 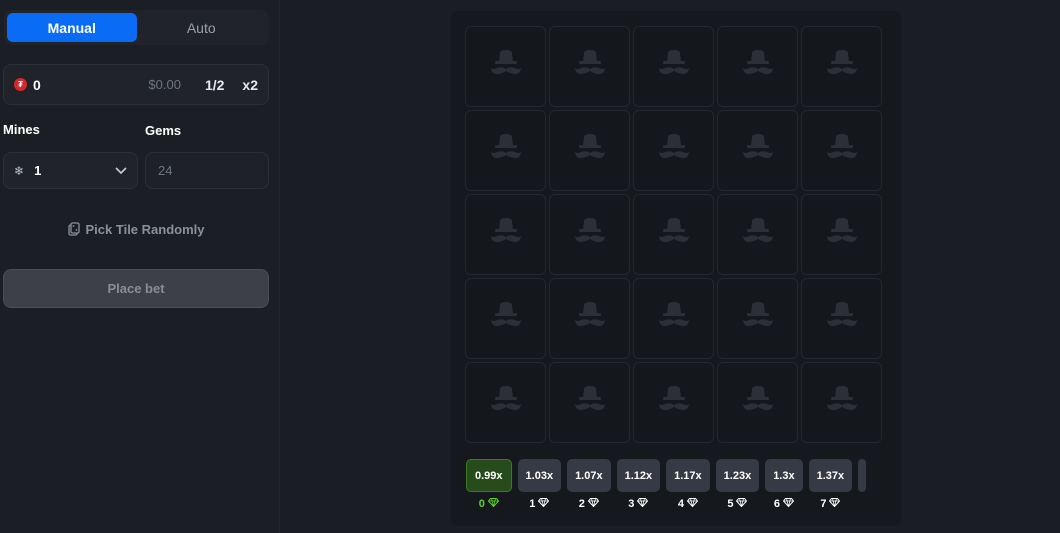 What do you see at coordinates (688, 475) in the screenshot?
I see `multiplier-chip: 1.17x` at bounding box center [688, 475].